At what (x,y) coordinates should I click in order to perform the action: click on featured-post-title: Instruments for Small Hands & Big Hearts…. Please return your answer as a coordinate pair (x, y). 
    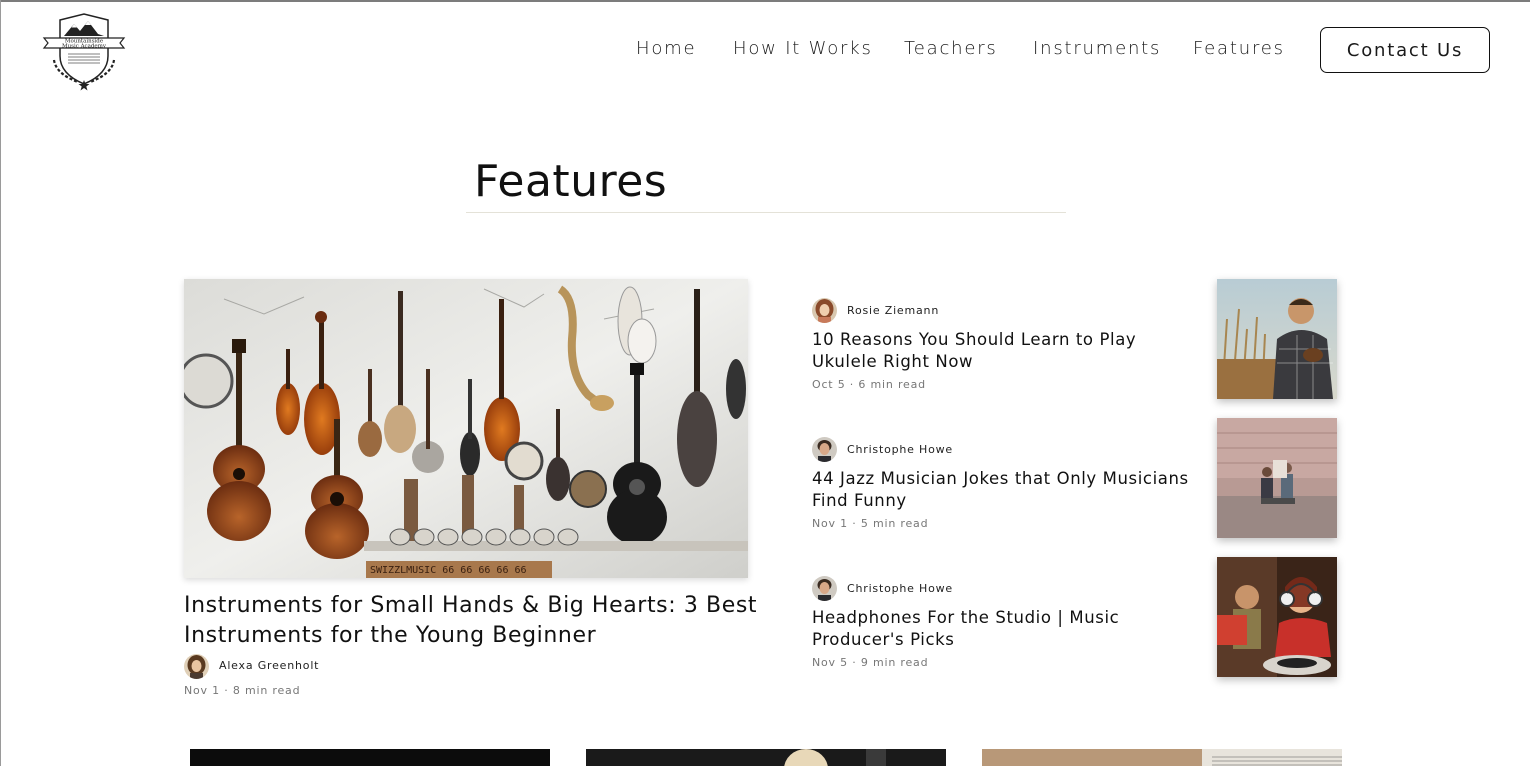
    Looking at the image, I should click on (474, 621).